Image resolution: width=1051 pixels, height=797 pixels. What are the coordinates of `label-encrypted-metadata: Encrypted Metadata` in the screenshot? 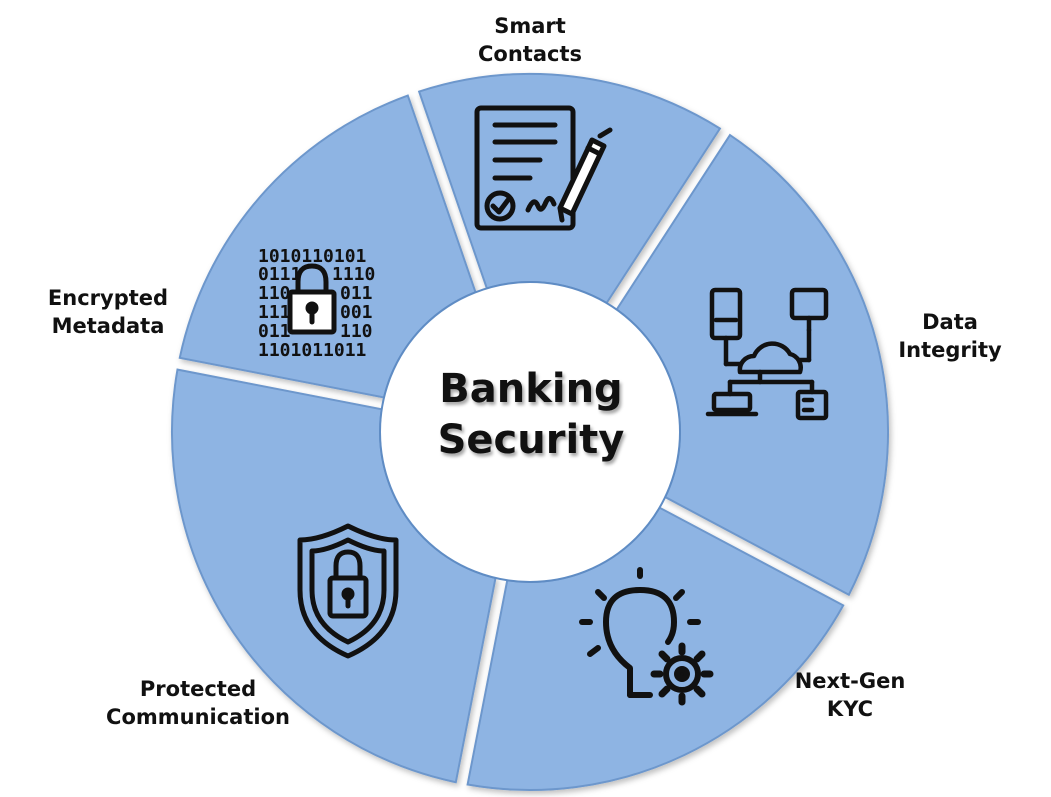 It's located at (108, 312).